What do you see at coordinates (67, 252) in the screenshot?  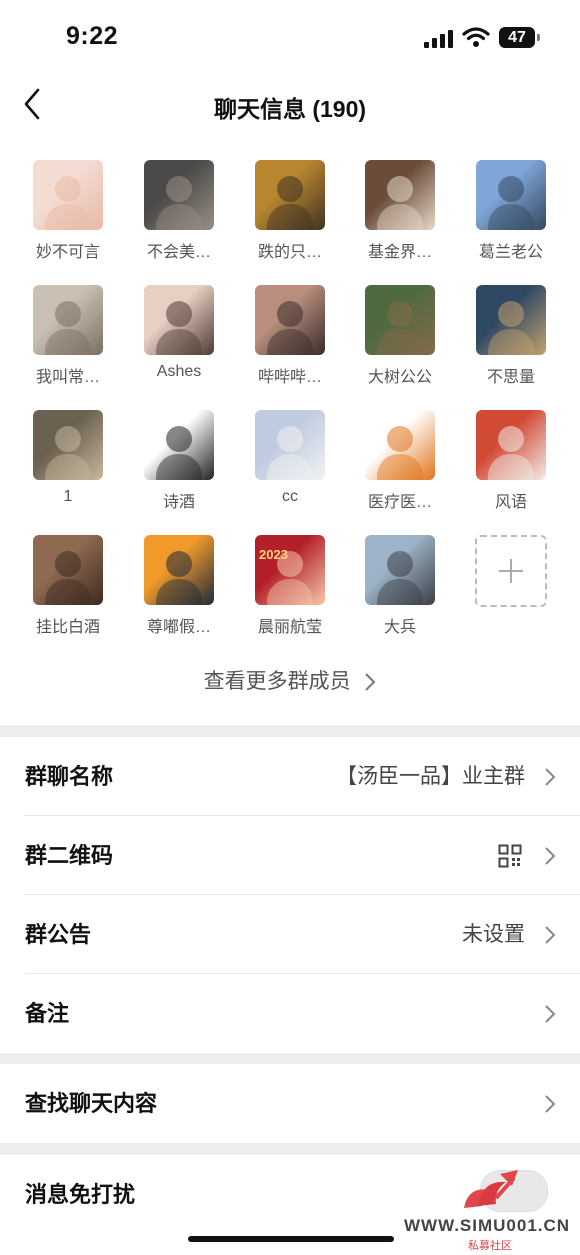 I see `member-name: 妙不可言` at bounding box center [67, 252].